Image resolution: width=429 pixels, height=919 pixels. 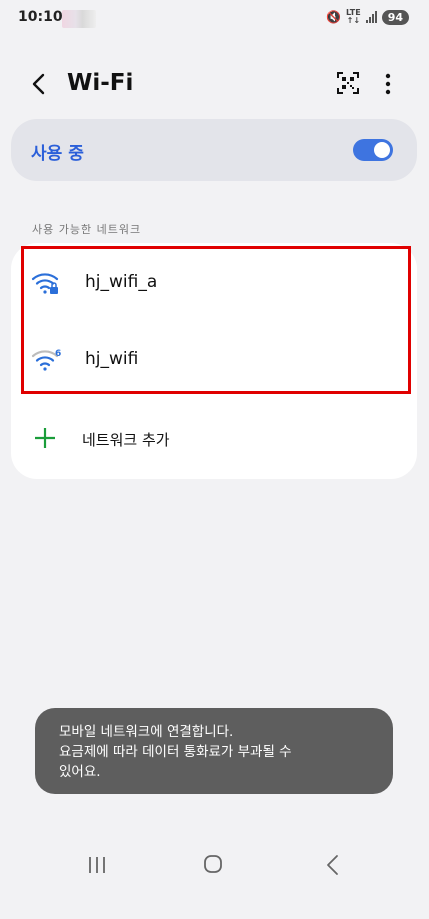 What do you see at coordinates (214, 283) in the screenshot?
I see `network-item-hj-wifi-a: hj_wifi_a` at bounding box center [214, 283].